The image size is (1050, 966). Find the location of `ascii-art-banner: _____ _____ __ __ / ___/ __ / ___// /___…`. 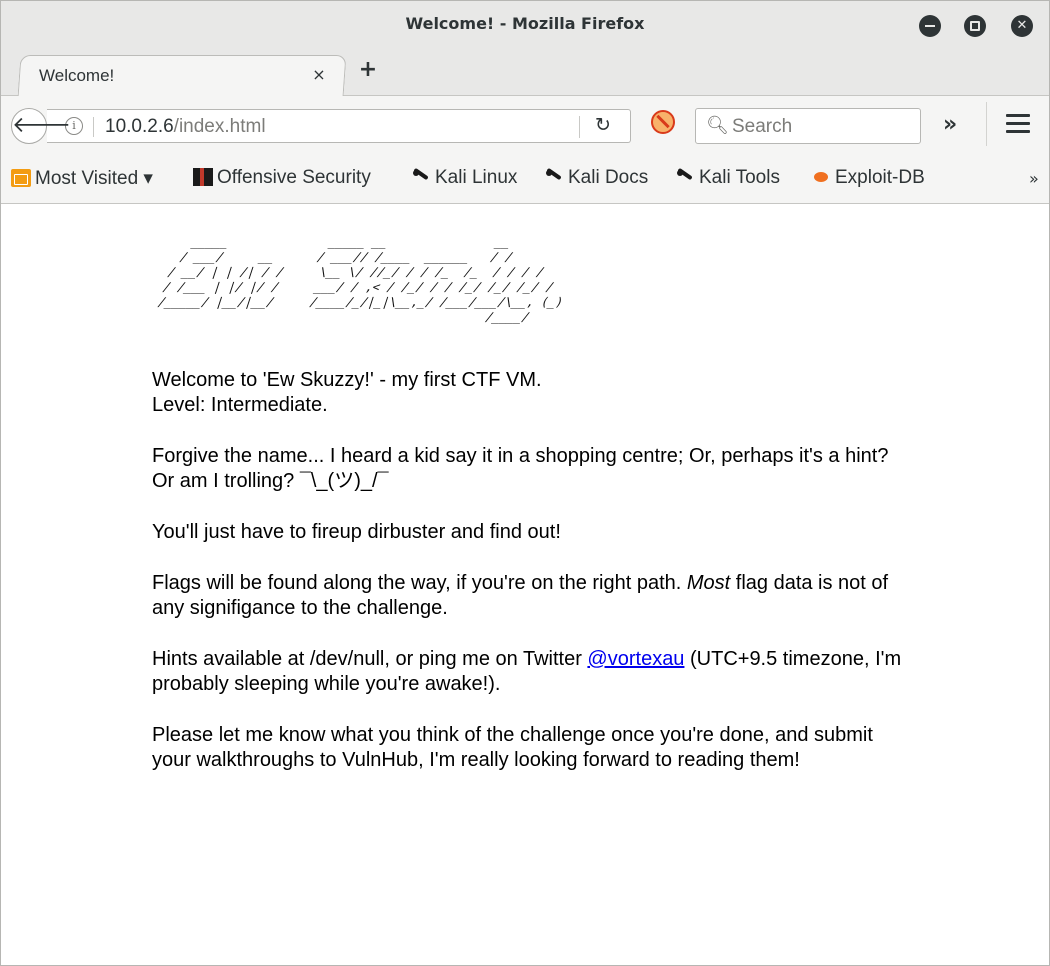

ascii-art-banner: _____ _____ __ __ / ___/ __ / ___// /___… is located at coordinates (358, 279).